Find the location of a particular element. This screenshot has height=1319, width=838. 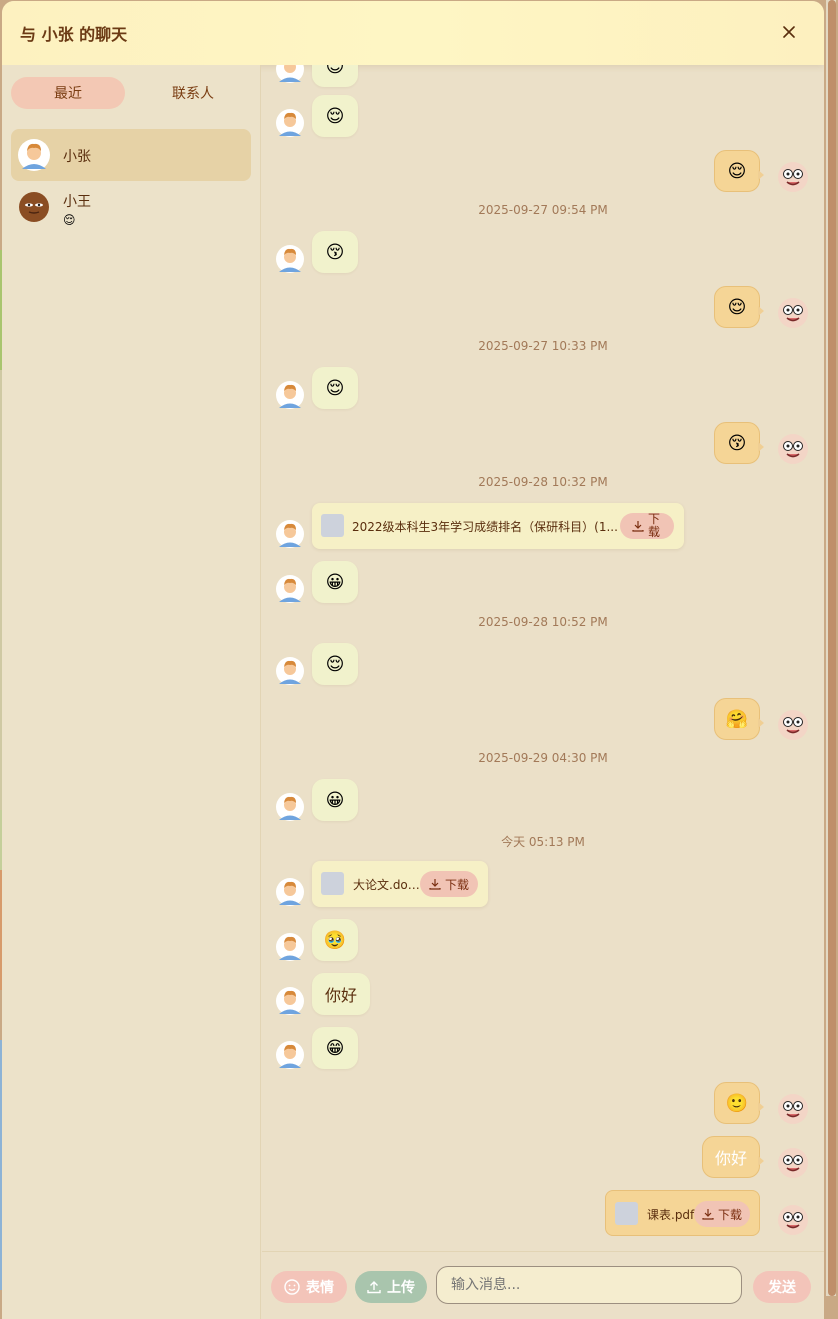

composer: 表情 上传 发送 is located at coordinates (543, 1285).